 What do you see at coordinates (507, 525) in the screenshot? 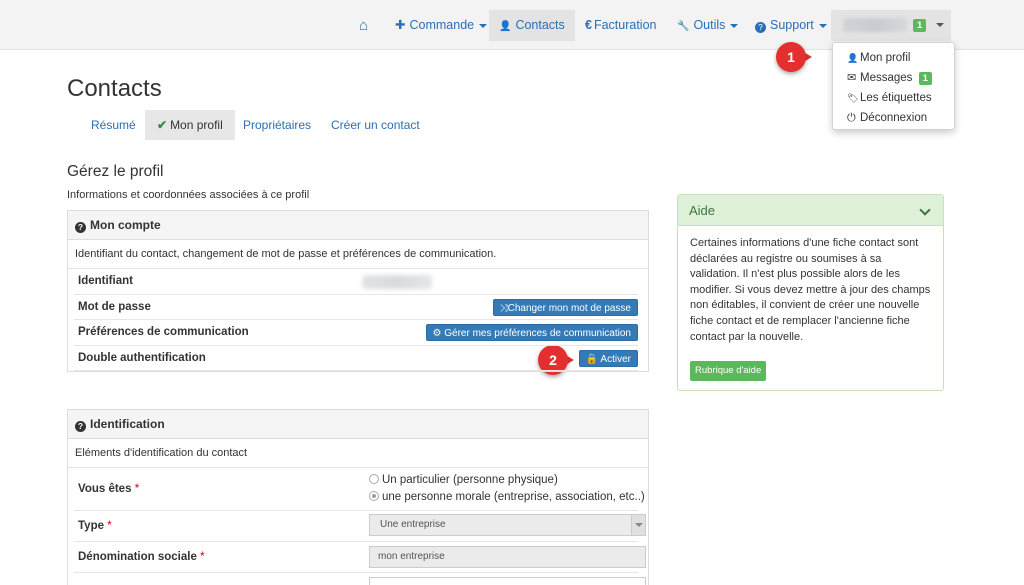
I see `type-select: Une entreprise` at bounding box center [507, 525].